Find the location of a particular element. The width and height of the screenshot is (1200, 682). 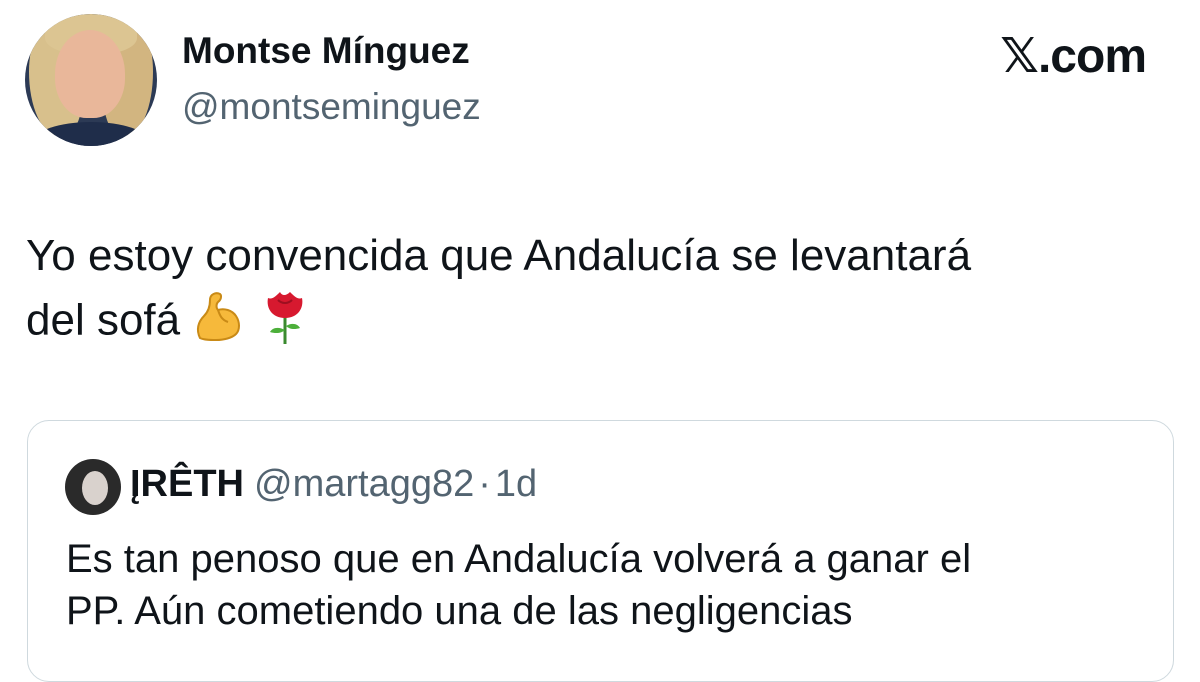

quoted-author-display-name: ĮRÊTH is located at coordinates (187, 484).